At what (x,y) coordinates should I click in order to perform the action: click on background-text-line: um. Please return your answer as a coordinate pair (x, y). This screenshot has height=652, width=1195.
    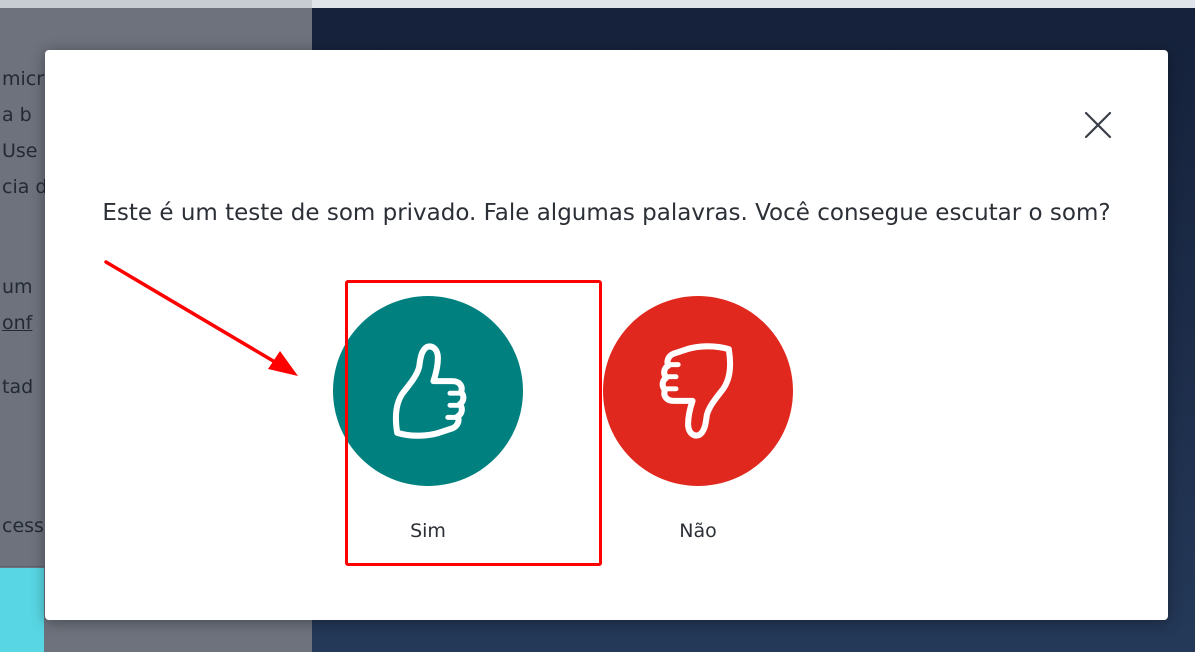
    Looking at the image, I should click on (17, 287).